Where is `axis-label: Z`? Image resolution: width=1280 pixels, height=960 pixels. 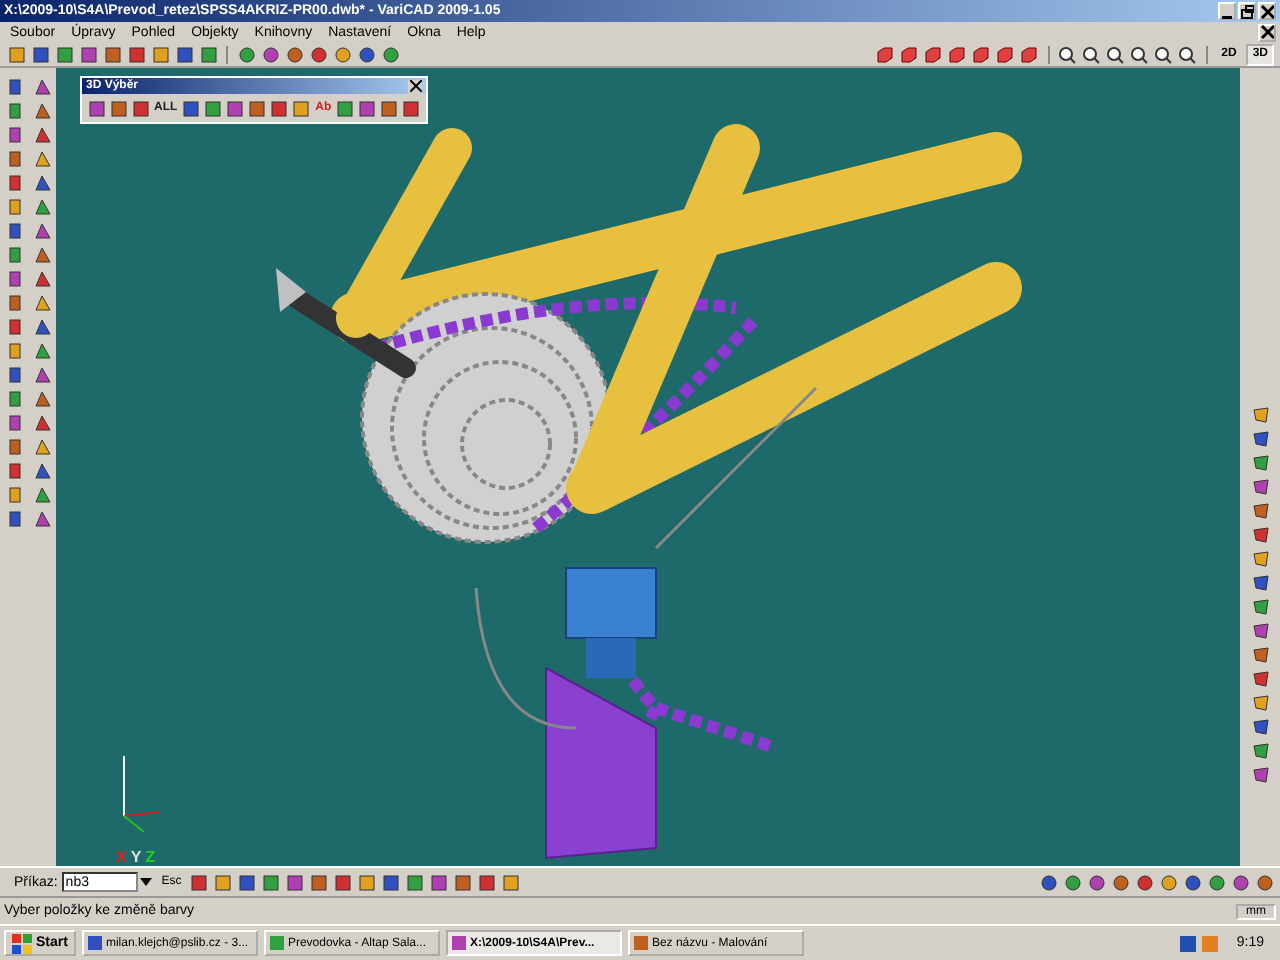
axis-label: Z is located at coordinates (150, 857).